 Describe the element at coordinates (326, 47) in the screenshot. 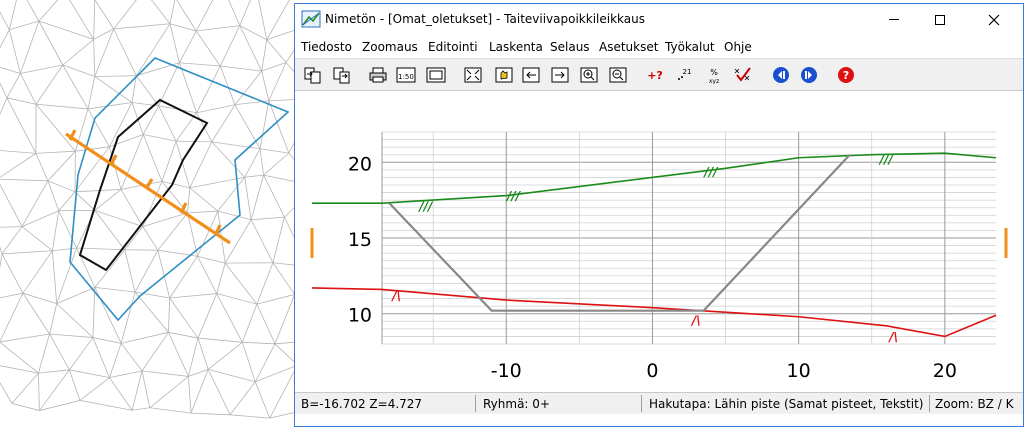

I see `menu-tiedosto: Tiedosto` at that location.